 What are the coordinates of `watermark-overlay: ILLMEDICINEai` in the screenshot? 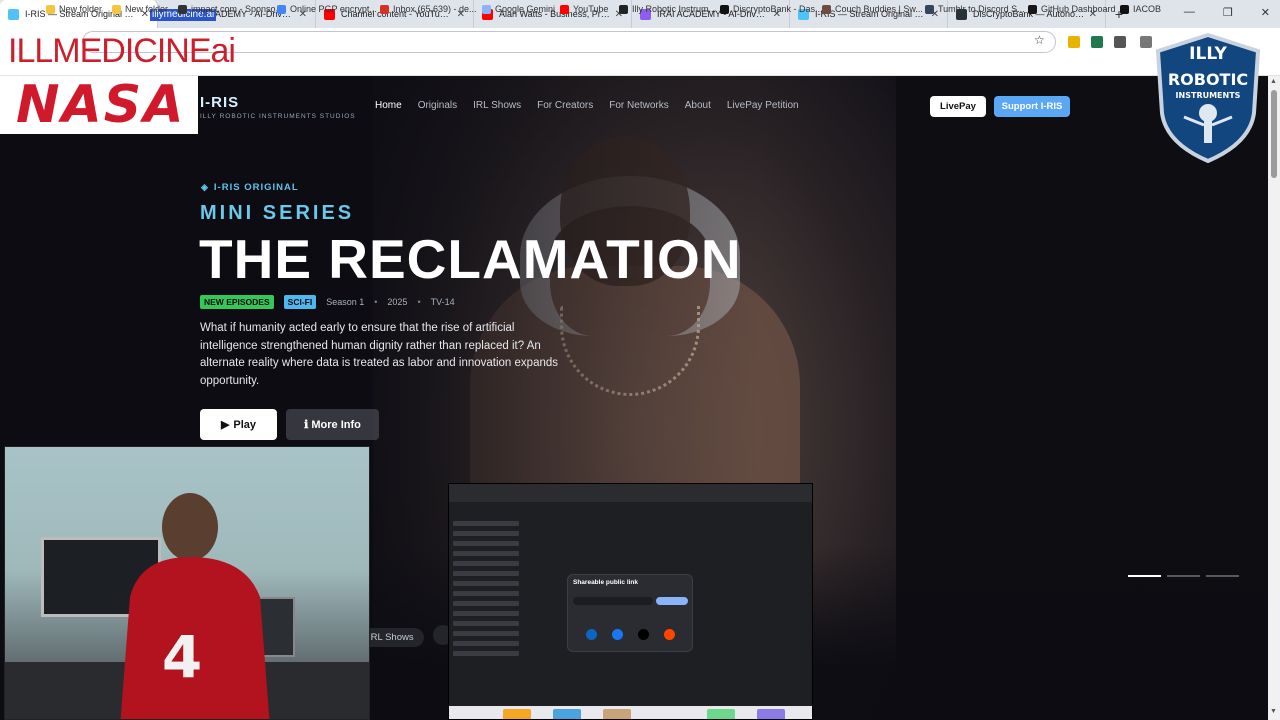 It's located at (122, 51).